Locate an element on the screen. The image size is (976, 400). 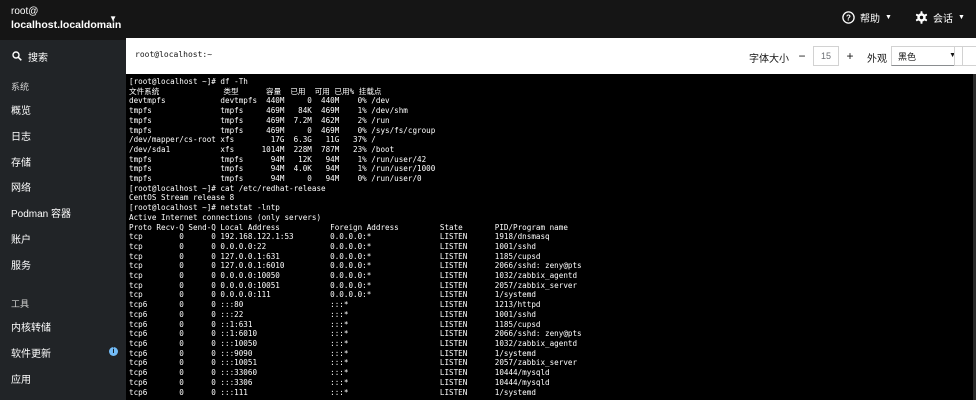
reset-button is located at coordinates (965, 56).